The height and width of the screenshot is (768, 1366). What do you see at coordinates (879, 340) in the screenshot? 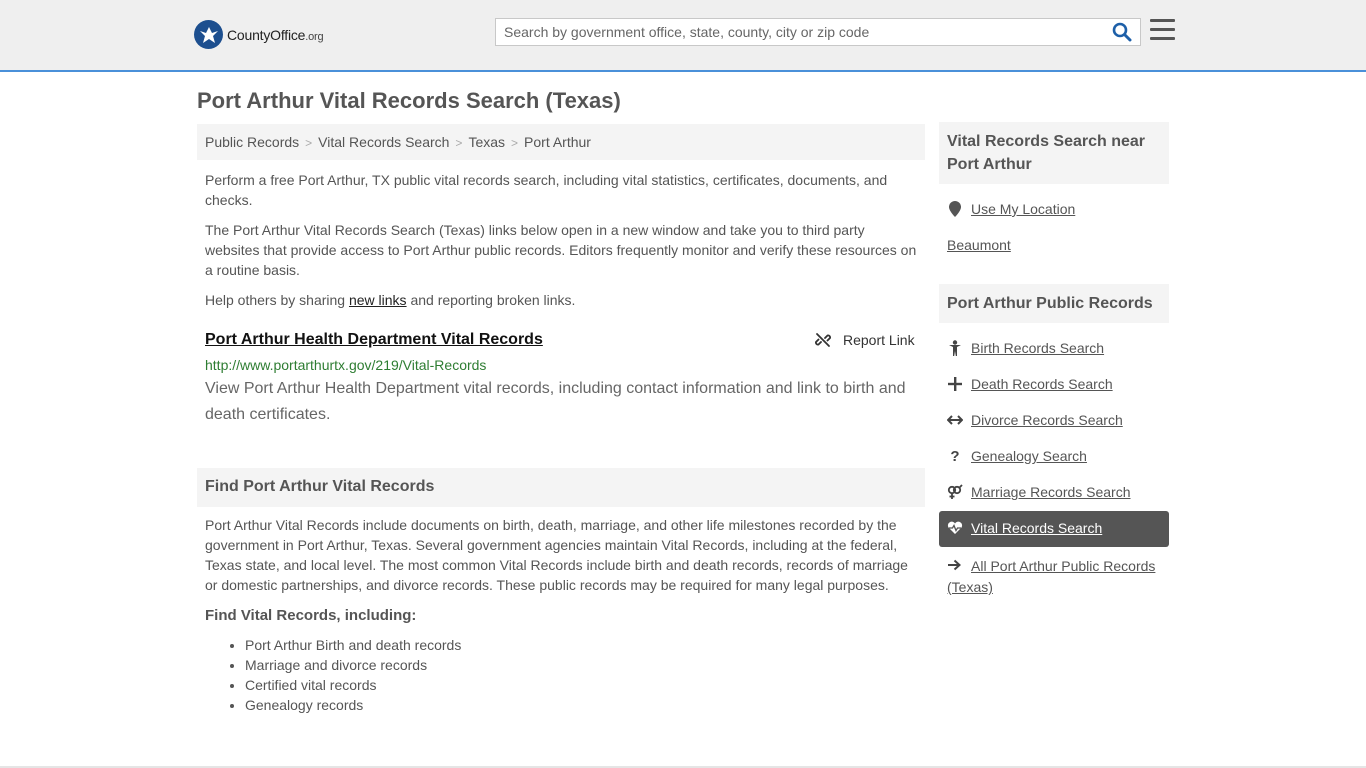
I see `report-link-label: Report Link` at bounding box center [879, 340].